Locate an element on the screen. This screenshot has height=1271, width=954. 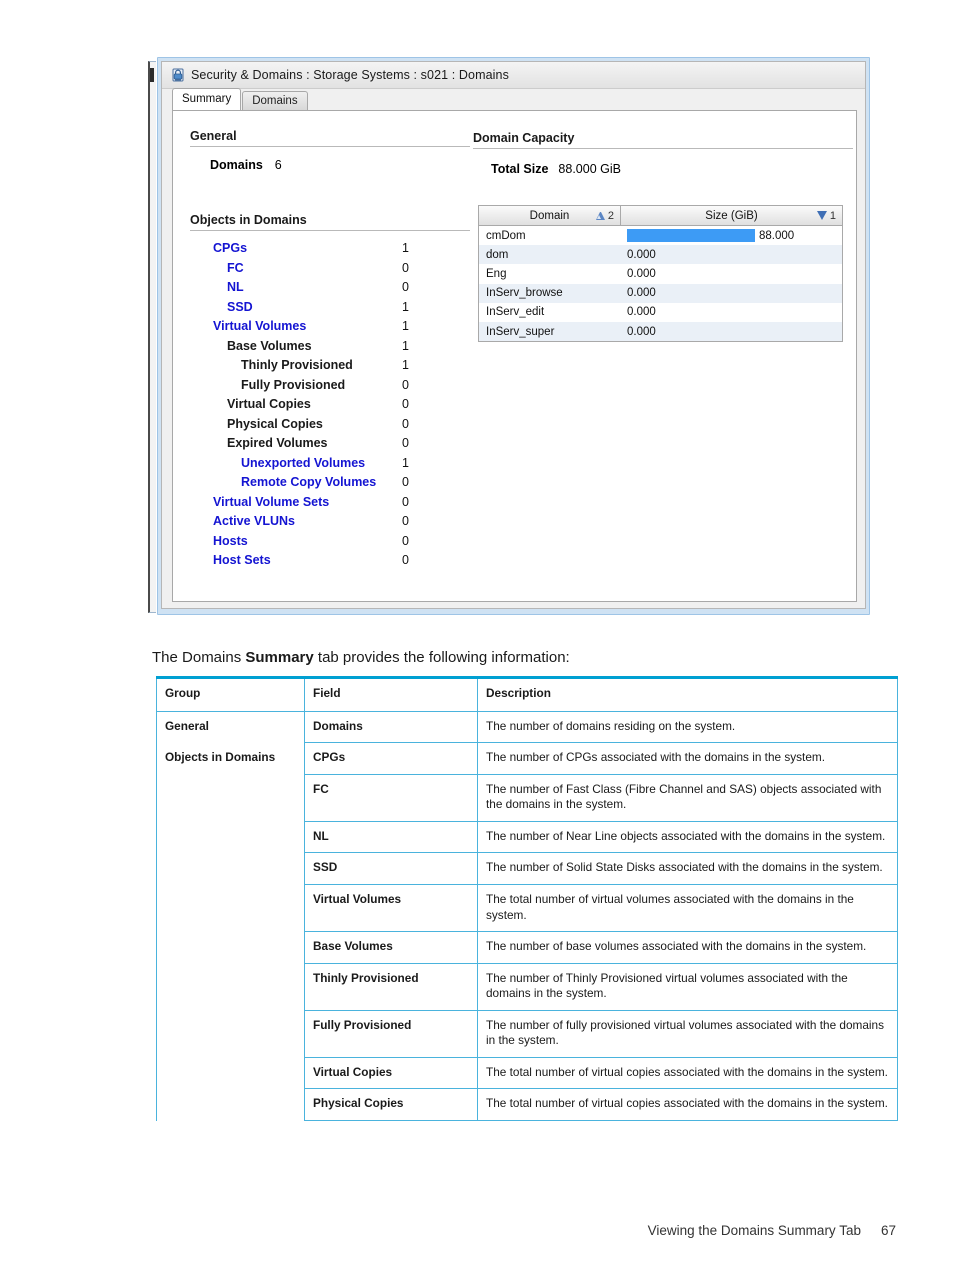
cell-domain: InServ_super is located at coordinates (520, 331).